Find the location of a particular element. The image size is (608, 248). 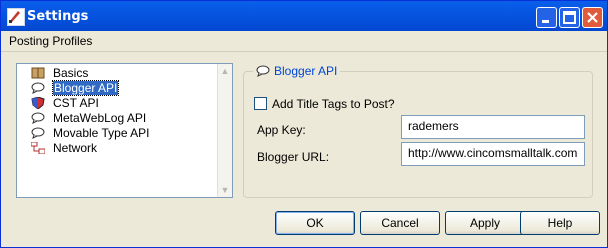

scroll-down-arrow-icon: ▼ is located at coordinates (225, 190).